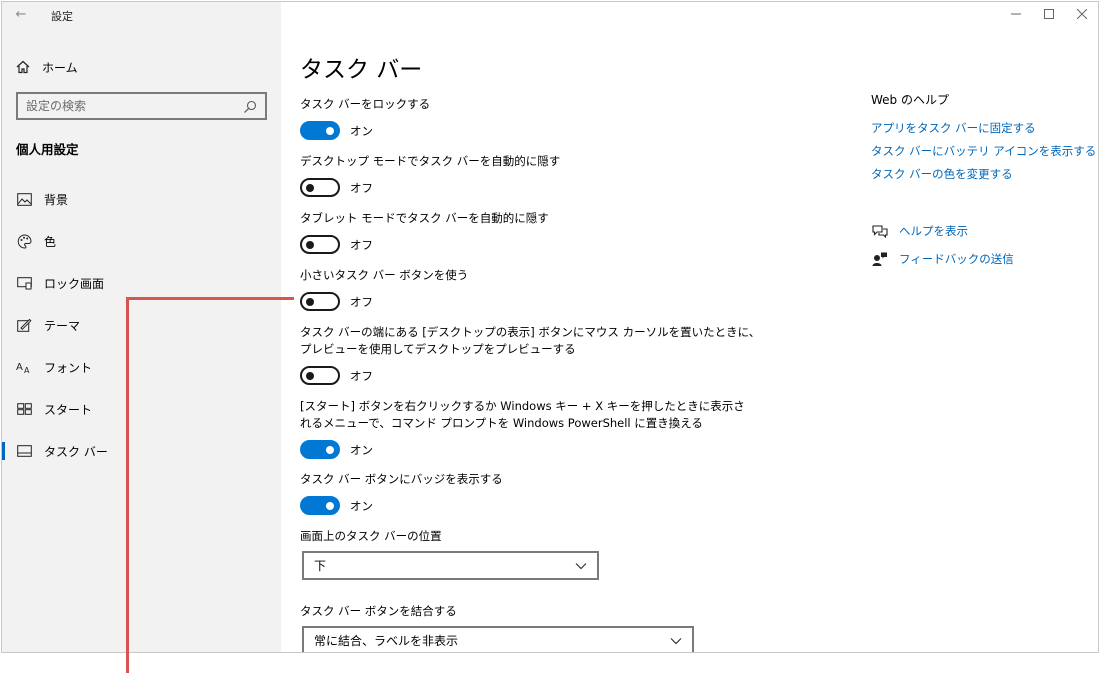 The image size is (1100, 673). I want to click on back-arrow-icon: ←, so click(21, 15).